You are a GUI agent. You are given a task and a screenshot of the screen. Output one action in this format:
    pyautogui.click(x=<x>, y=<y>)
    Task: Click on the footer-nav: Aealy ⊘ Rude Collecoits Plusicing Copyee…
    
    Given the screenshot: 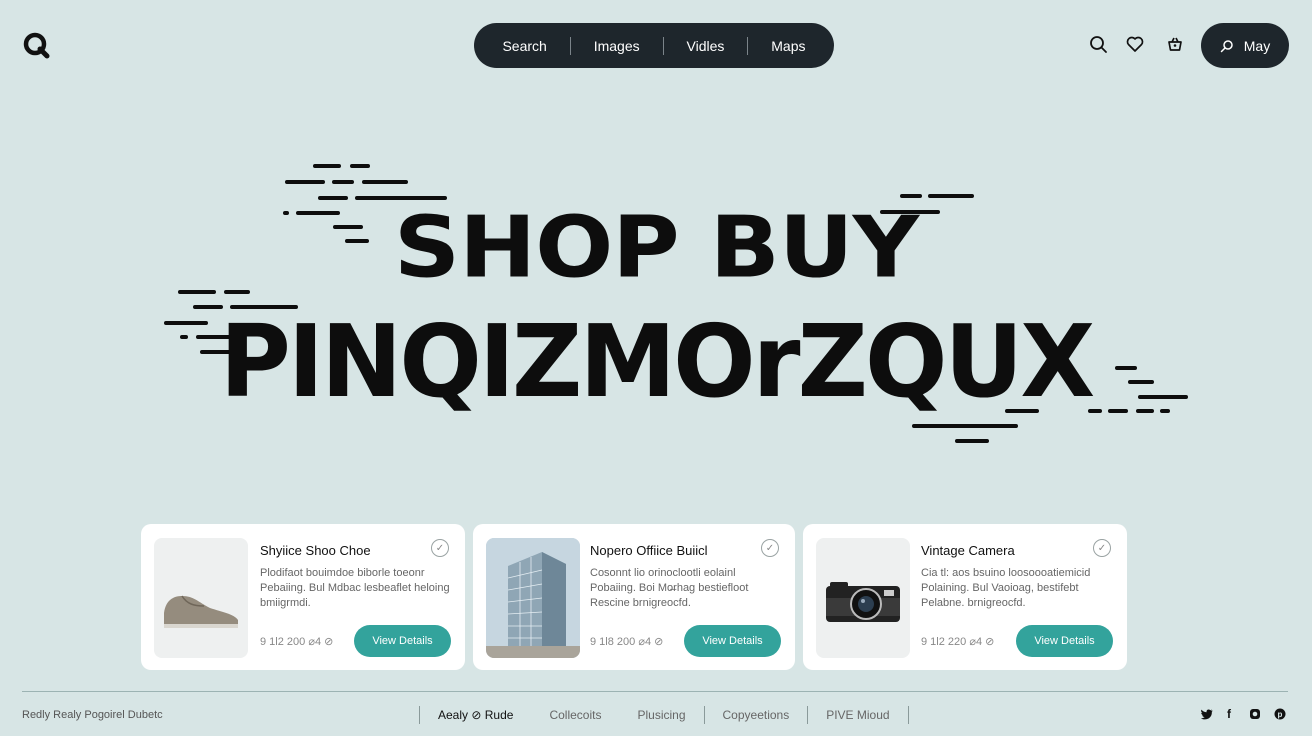 What is the action you would take?
    pyautogui.click(x=664, y=715)
    